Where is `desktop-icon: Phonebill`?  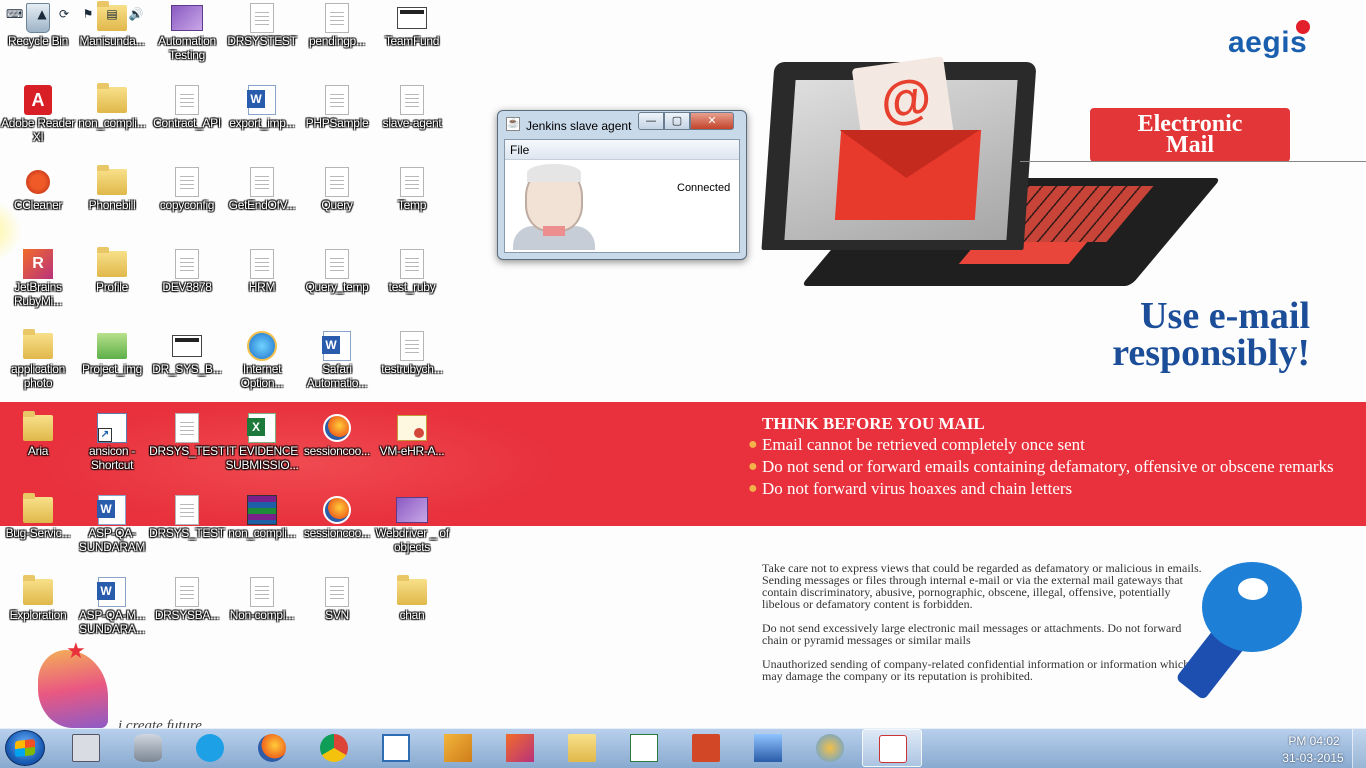
desktop-icon: Phonebill is located at coordinates (112, 205).